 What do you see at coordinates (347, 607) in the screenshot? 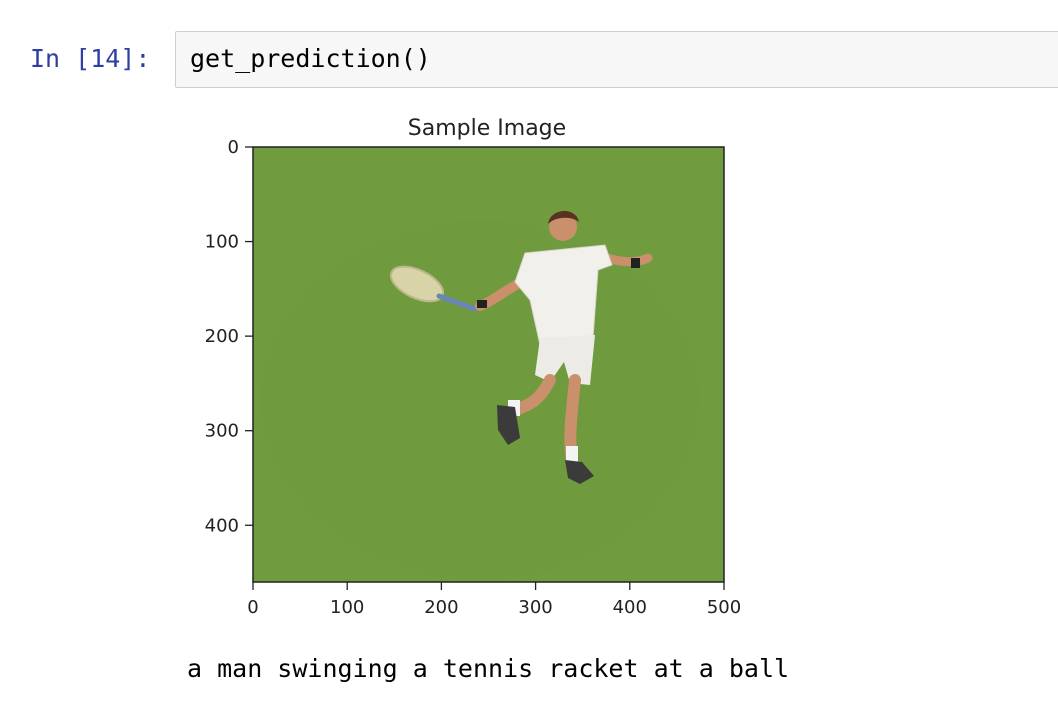
I see `x-tick-label: 100` at bounding box center [347, 607].